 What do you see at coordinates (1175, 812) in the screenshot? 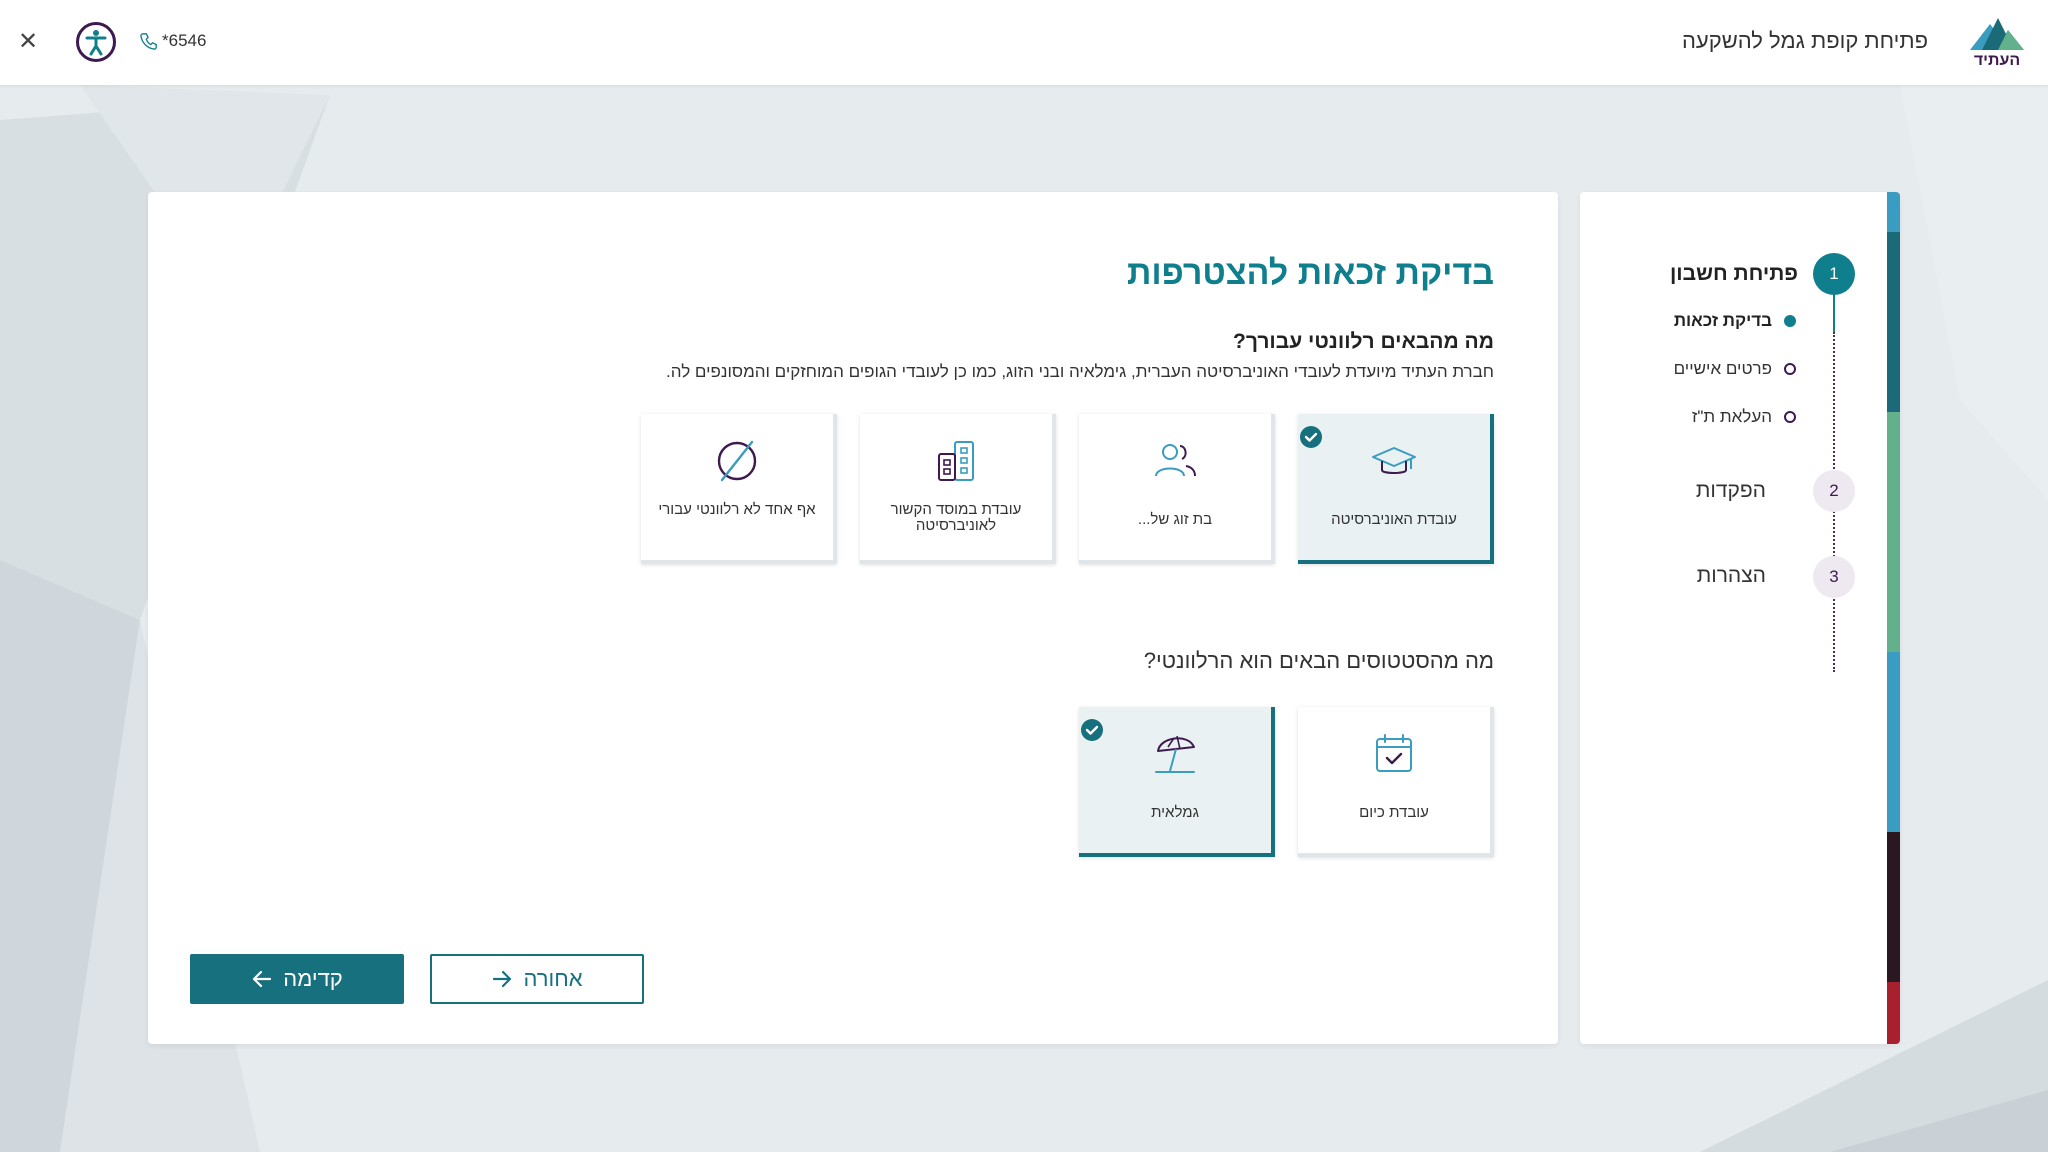
I see `option-label: גמלאית` at bounding box center [1175, 812].